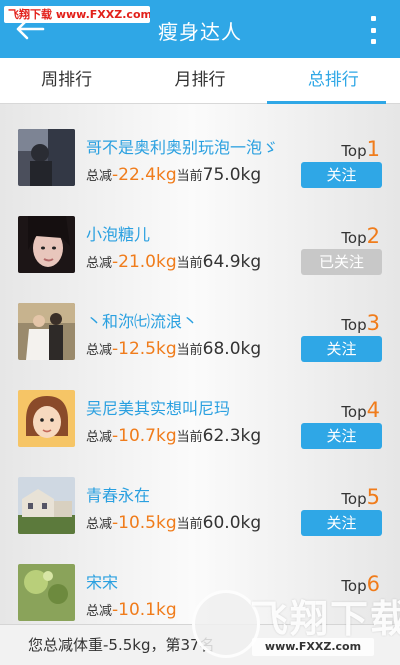 This screenshot has width=400, height=665. I want to click on ranking-tabs: 周排行 月排行 总排行, so click(200, 81).